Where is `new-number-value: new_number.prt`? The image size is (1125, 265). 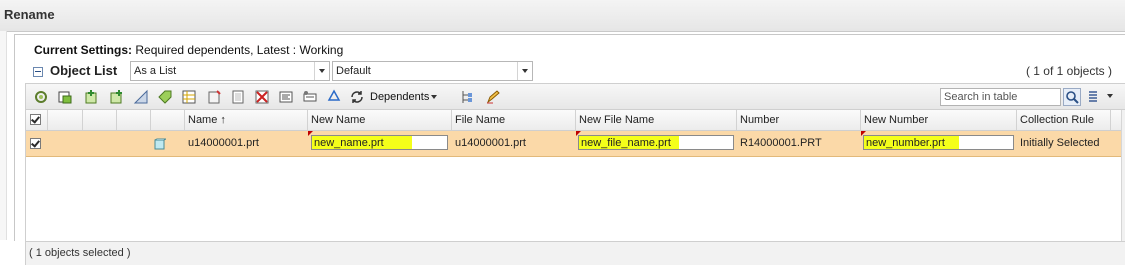 new-number-value: new_number.prt is located at coordinates (905, 143).